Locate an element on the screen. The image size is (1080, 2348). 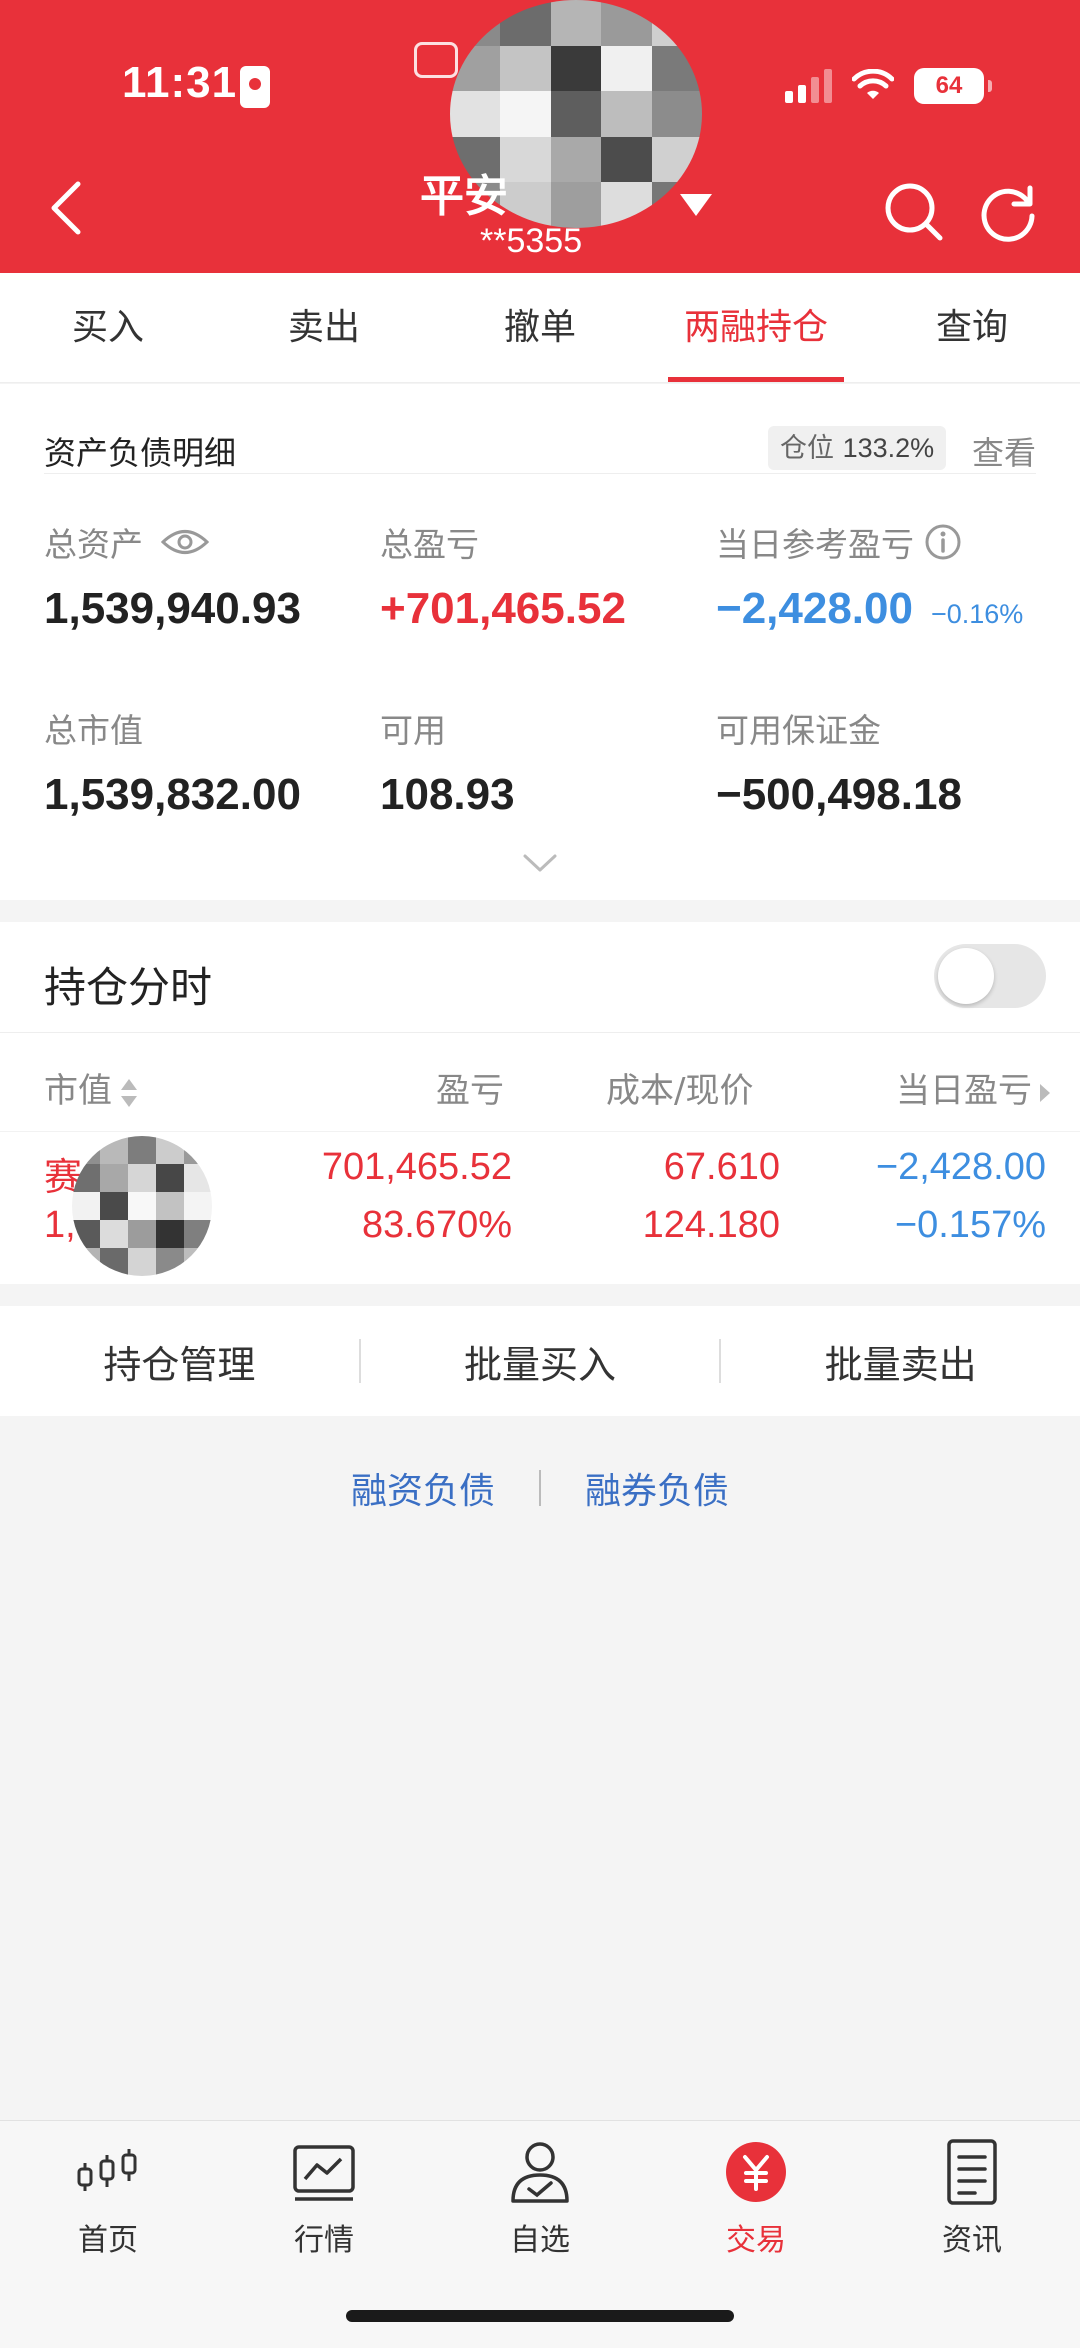
sort-icon is located at coordinates (129, 1092).